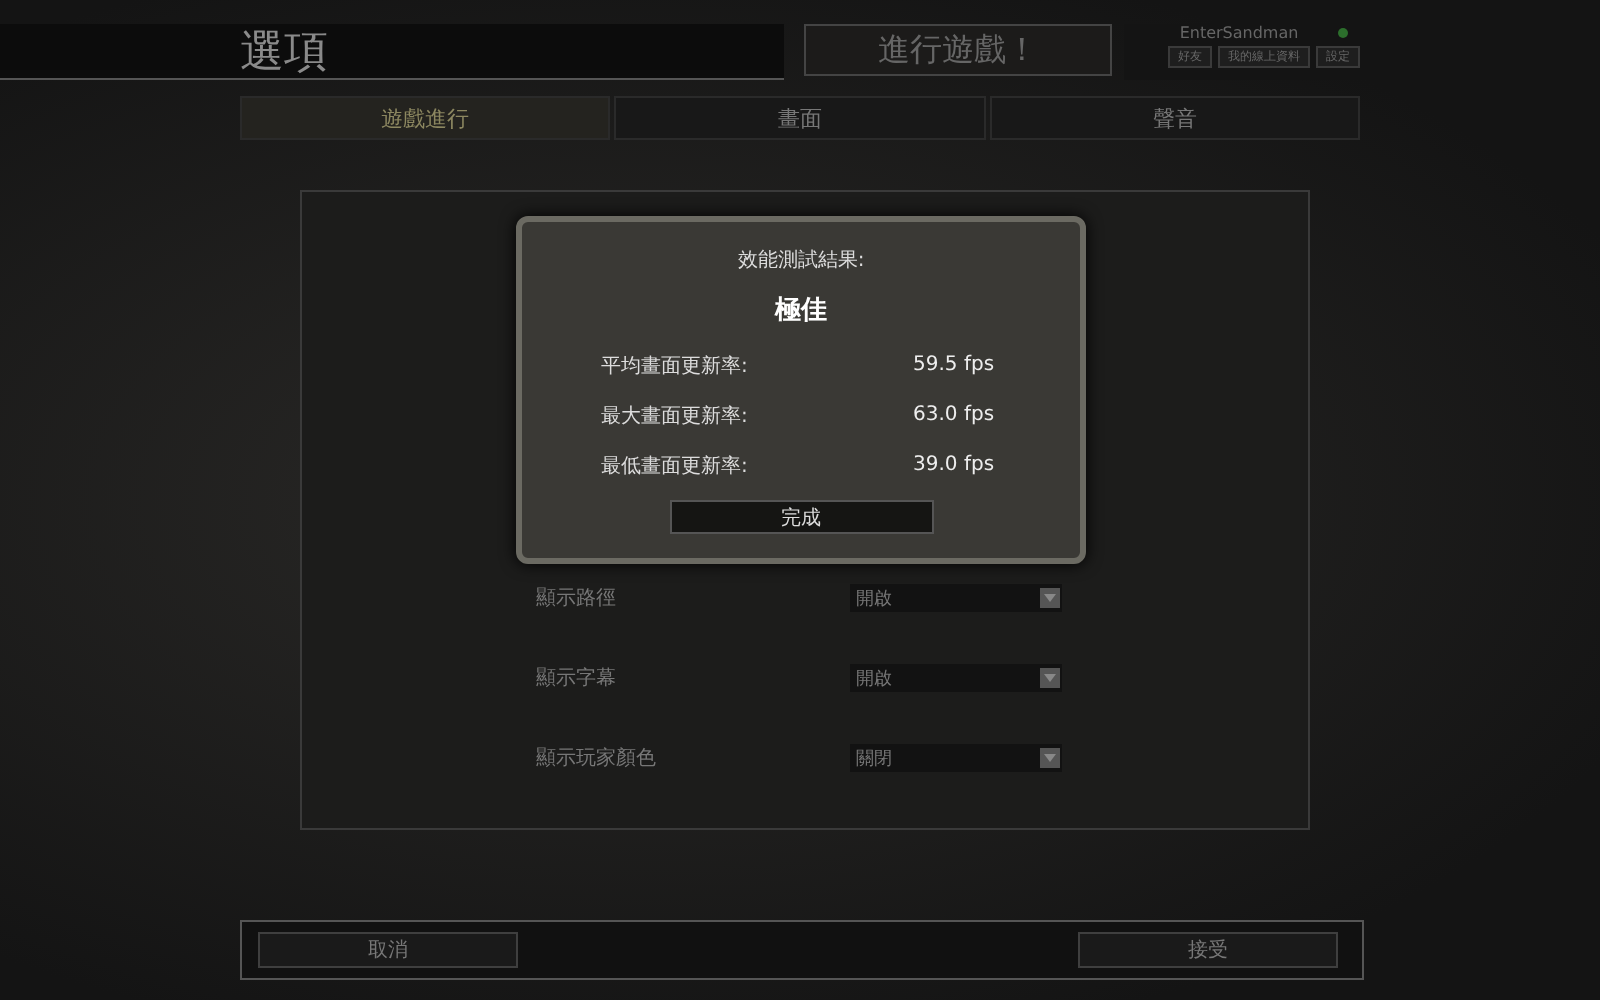 Image resolution: width=1600 pixels, height=1000 pixels. I want to click on accept-button: 接受, so click(1208, 950).